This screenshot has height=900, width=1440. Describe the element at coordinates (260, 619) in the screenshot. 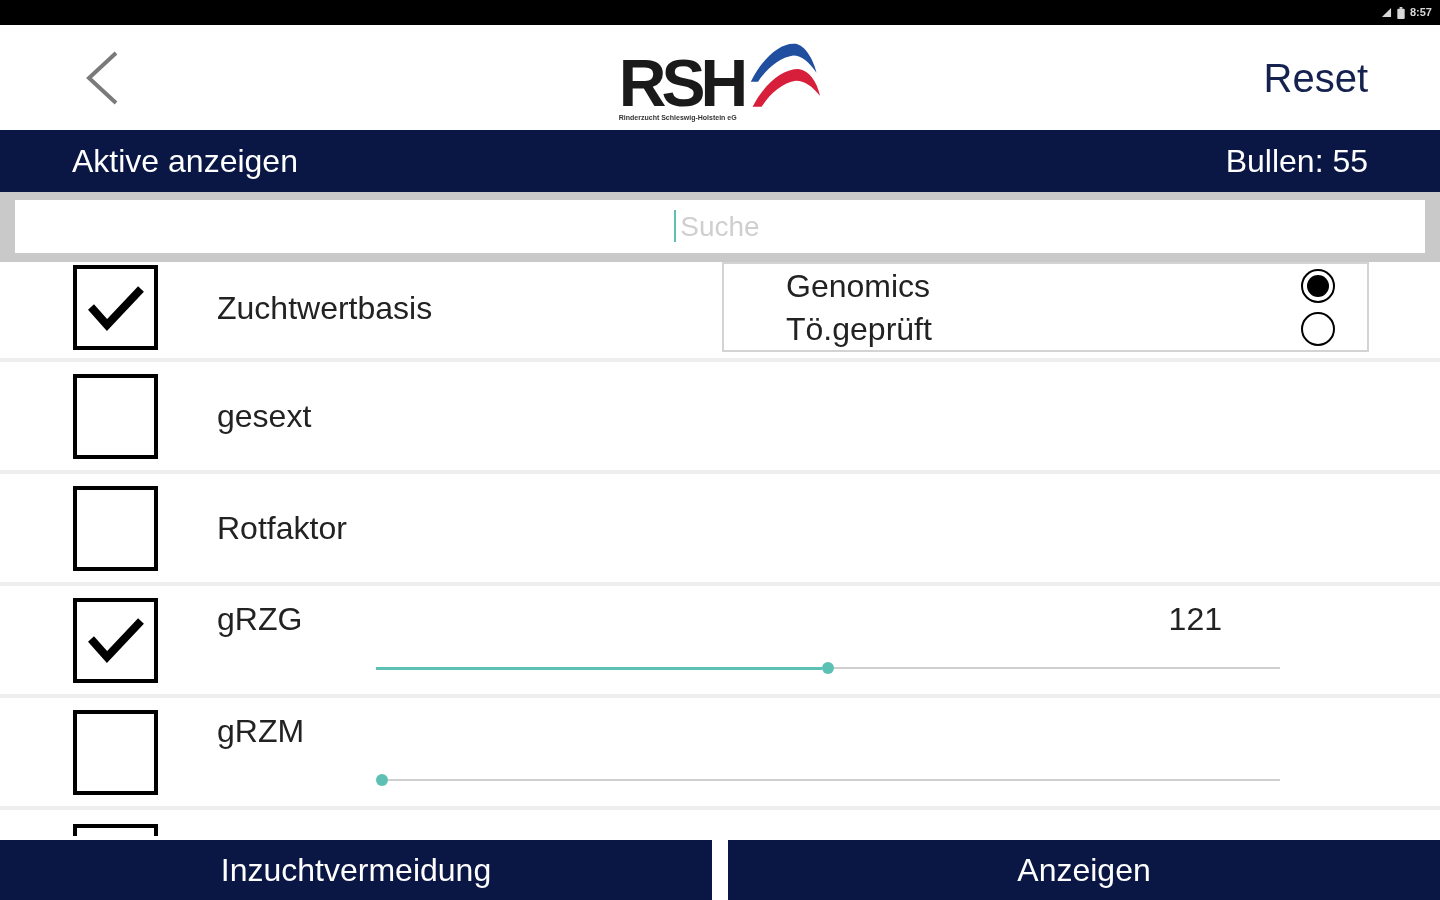

I see `option-label: gRZG` at that location.